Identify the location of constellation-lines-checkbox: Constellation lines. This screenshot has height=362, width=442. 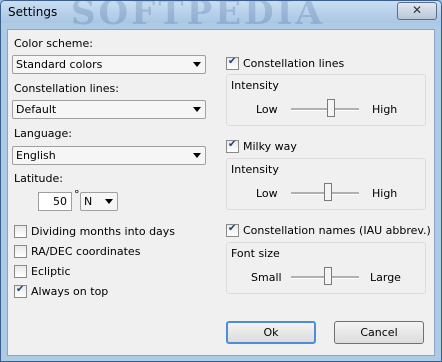
(326, 63).